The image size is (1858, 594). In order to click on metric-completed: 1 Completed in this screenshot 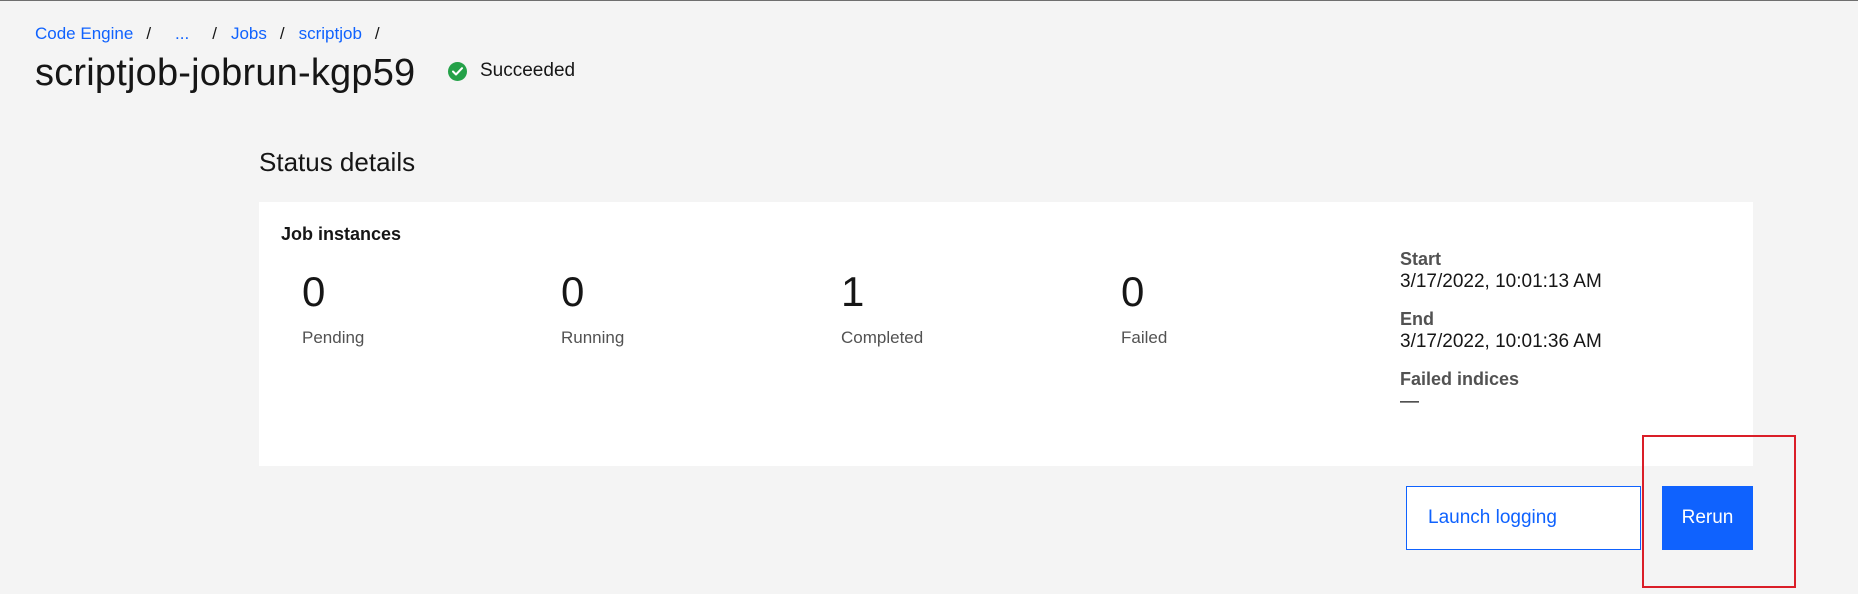, I will do `click(882, 308)`.